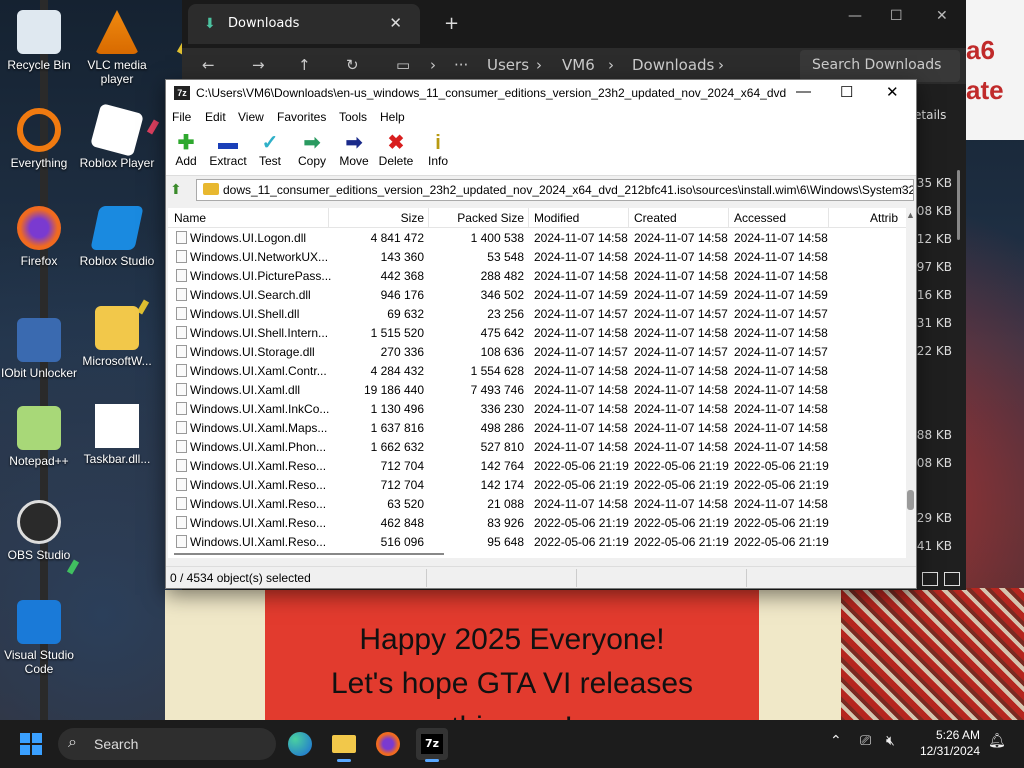 The width and height of the screenshot is (1024, 768). What do you see at coordinates (344, 745) in the screenshot?
I see `taskbar-file-explorer` at bounding box center [344, 745].